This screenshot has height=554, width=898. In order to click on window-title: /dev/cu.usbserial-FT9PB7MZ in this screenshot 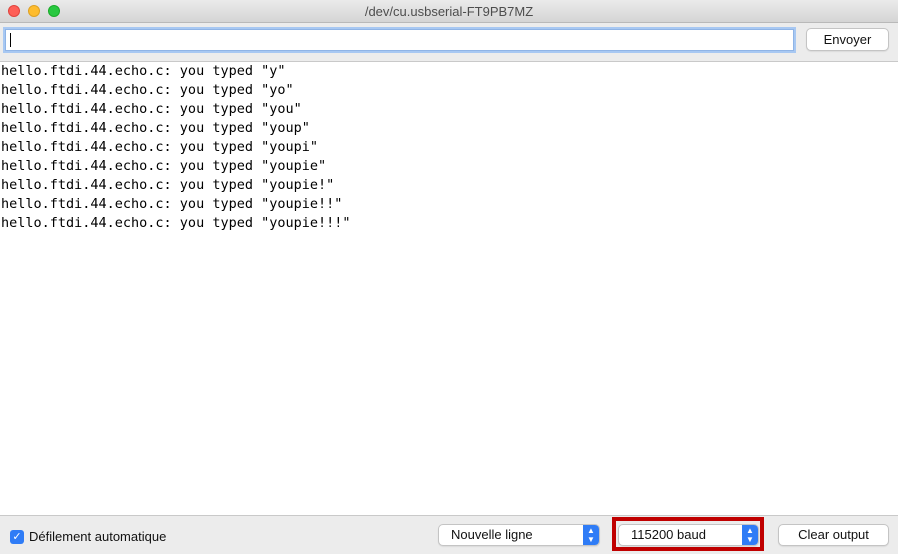, I will do `click(449, 11)`.